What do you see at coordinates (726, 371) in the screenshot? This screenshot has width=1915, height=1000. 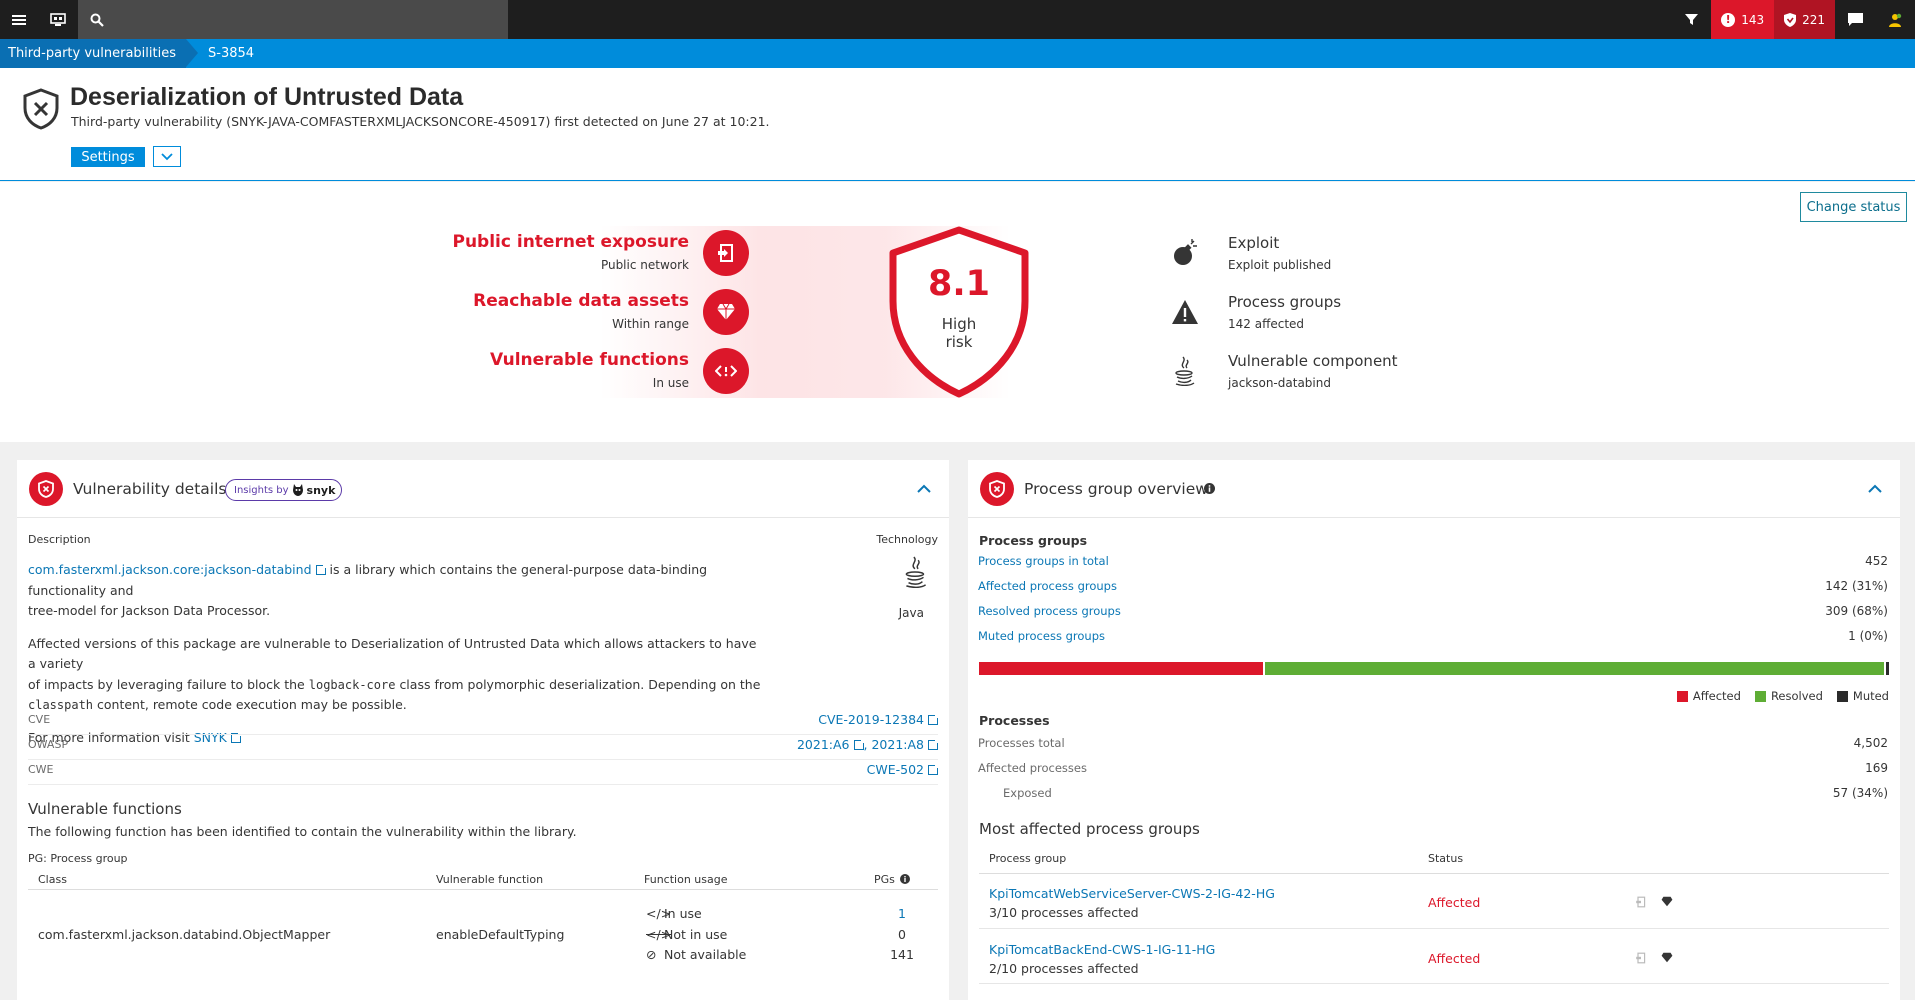 I see `code-icon` at bounding box center [726, 371].